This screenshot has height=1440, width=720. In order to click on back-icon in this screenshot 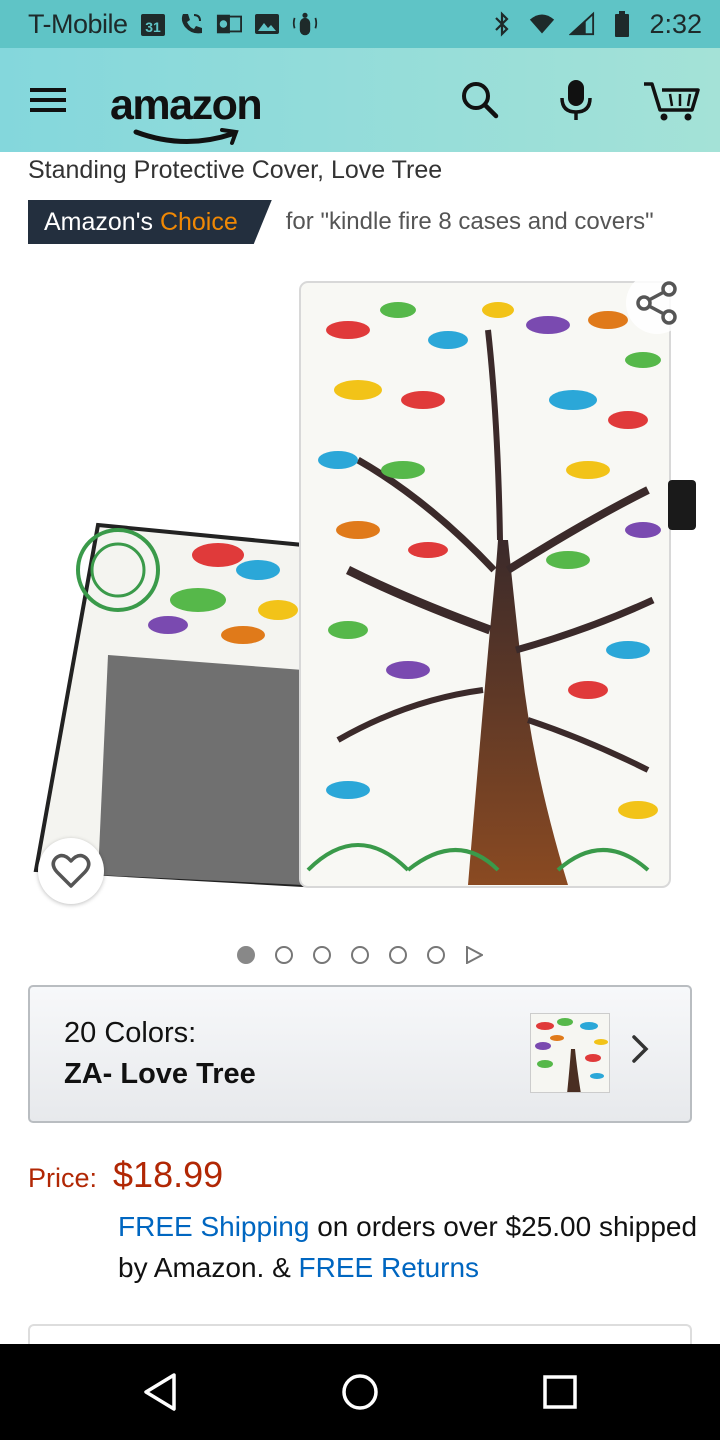, I will do `click(160, 1392)`.